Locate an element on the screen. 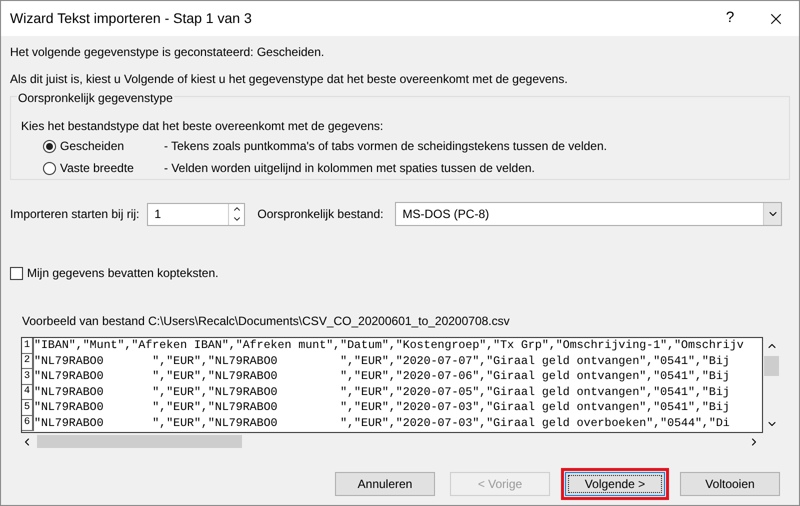 The height and width of the screenshot is (506, 800). line-number: 6 is located at coordinates (28, 423).